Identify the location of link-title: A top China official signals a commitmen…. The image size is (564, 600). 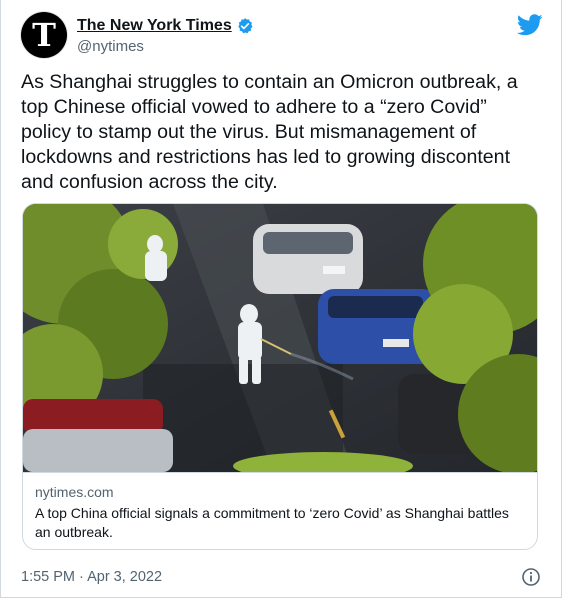
(272, 522).